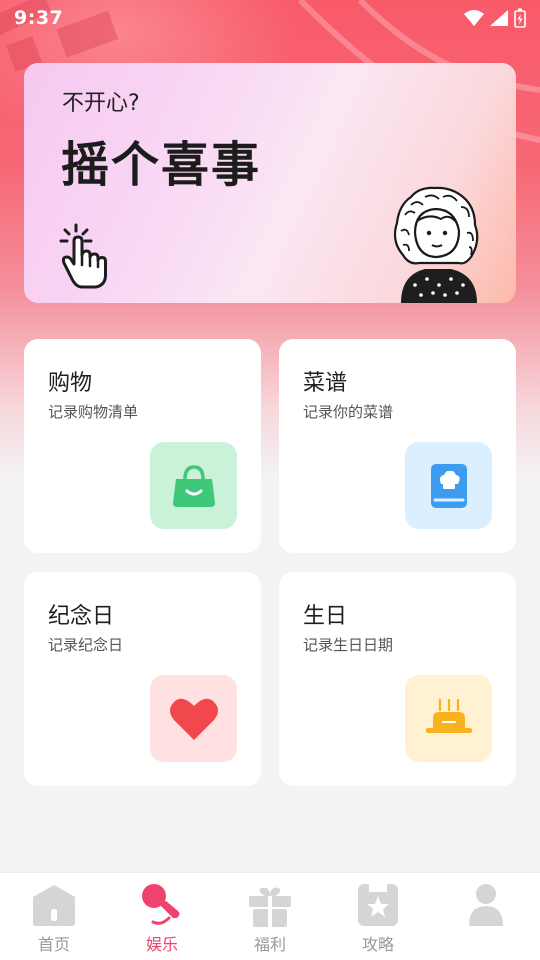 The width and height of the screenshot is (540, 960). Describe the element at coordinates (86, 645) in the screenshot. I see `card-subtitle: 记录纪念日` at that location.